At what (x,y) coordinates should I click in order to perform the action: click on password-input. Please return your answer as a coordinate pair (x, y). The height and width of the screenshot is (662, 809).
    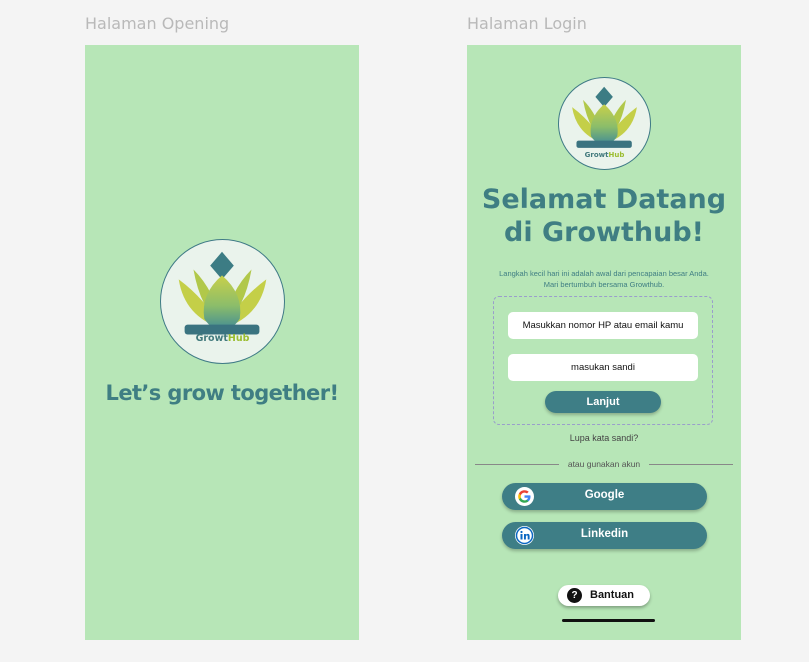
    Looking at the image, I should click on (603, 367).